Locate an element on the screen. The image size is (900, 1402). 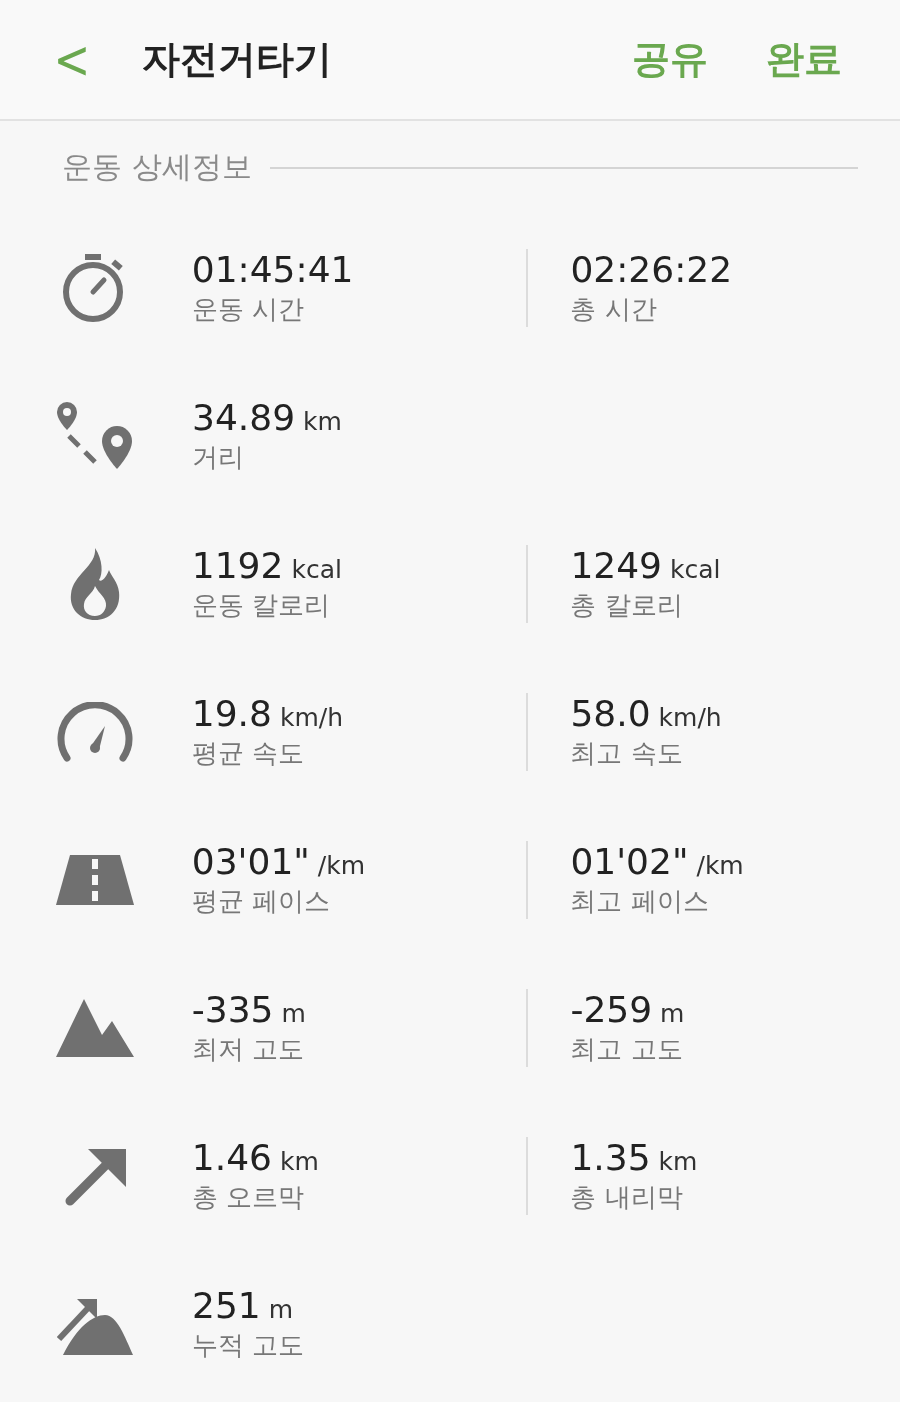
metric-label: 총 내리막 is located at coordinates (627, 1197).